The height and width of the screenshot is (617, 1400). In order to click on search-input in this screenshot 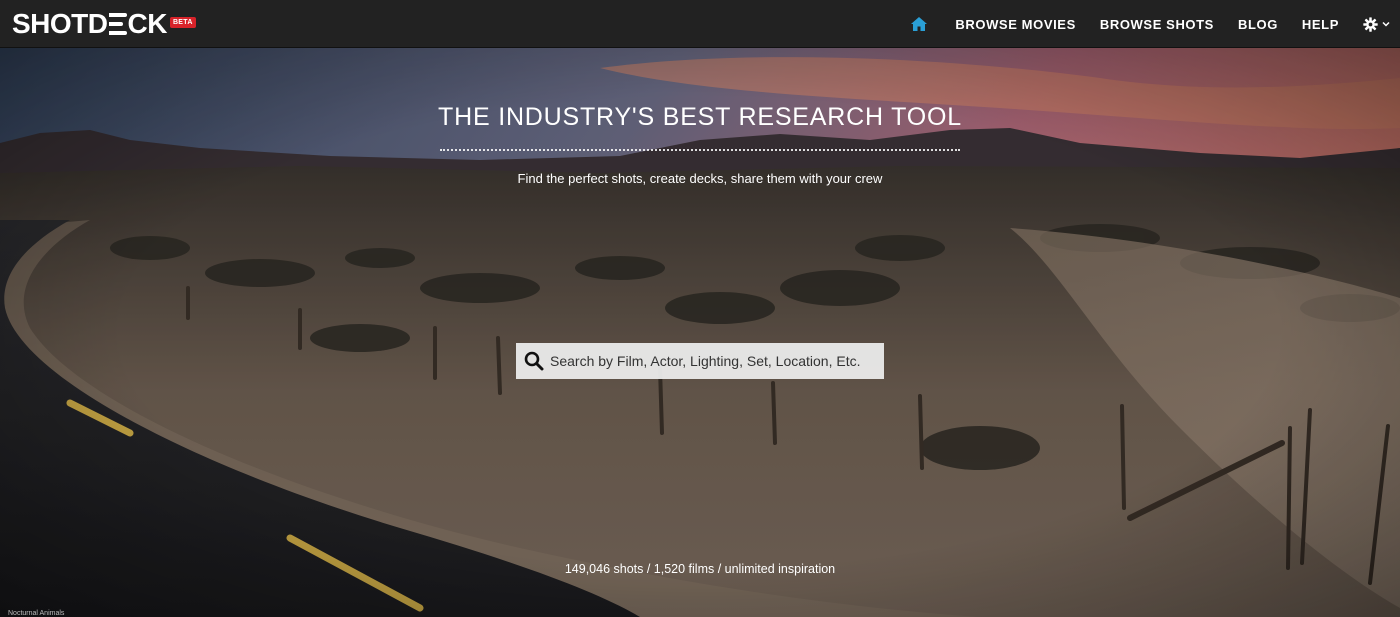, I will do `click(710, 361)`.